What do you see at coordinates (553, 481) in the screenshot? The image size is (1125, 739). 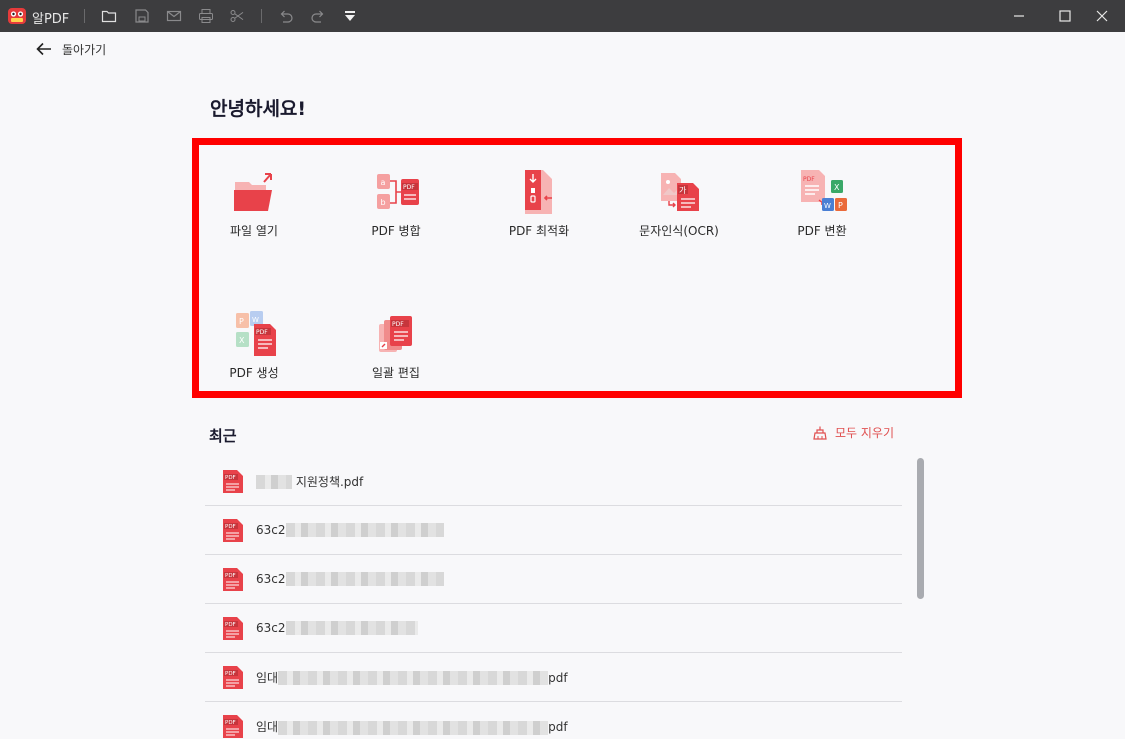 I see `recent-file-row: PDF 지원정책.pdf` at bounding box center [553, 481].